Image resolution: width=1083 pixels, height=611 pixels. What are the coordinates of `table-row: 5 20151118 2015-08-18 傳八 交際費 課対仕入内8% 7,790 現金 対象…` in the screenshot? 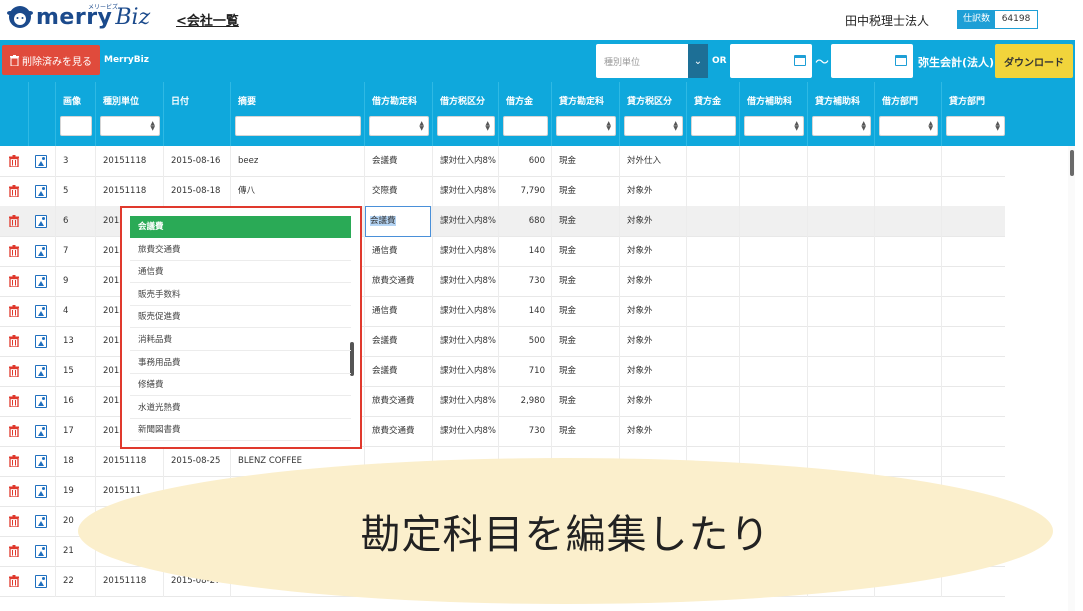 It's located at (502, 191).